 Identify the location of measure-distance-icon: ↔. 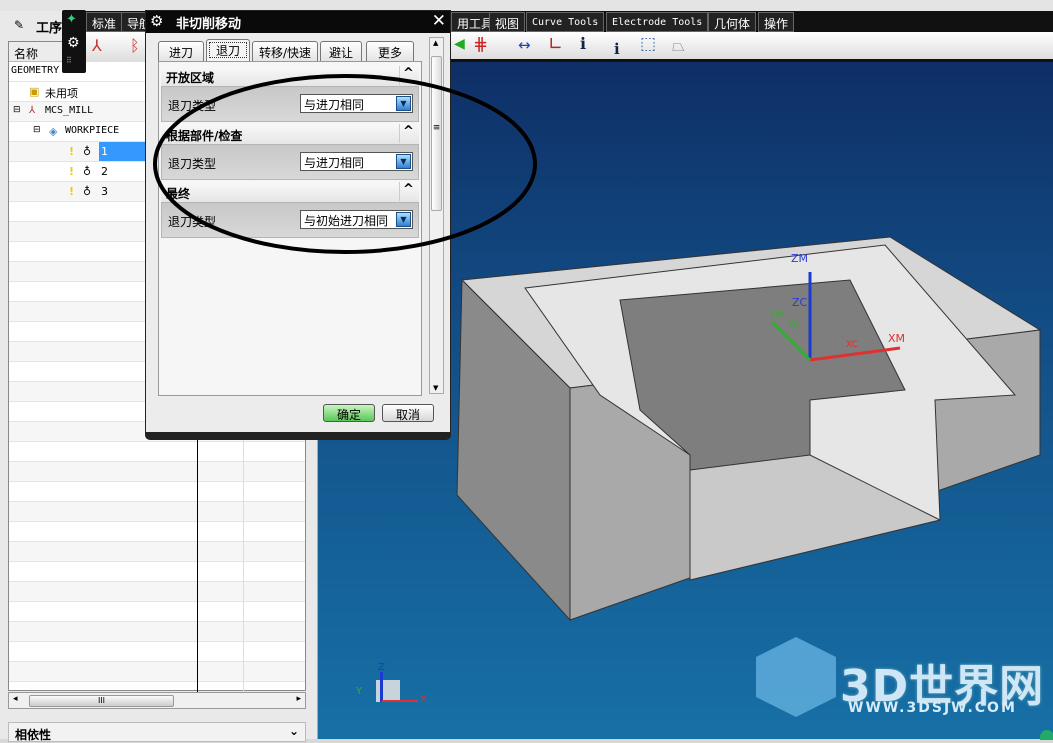
(524, 45).